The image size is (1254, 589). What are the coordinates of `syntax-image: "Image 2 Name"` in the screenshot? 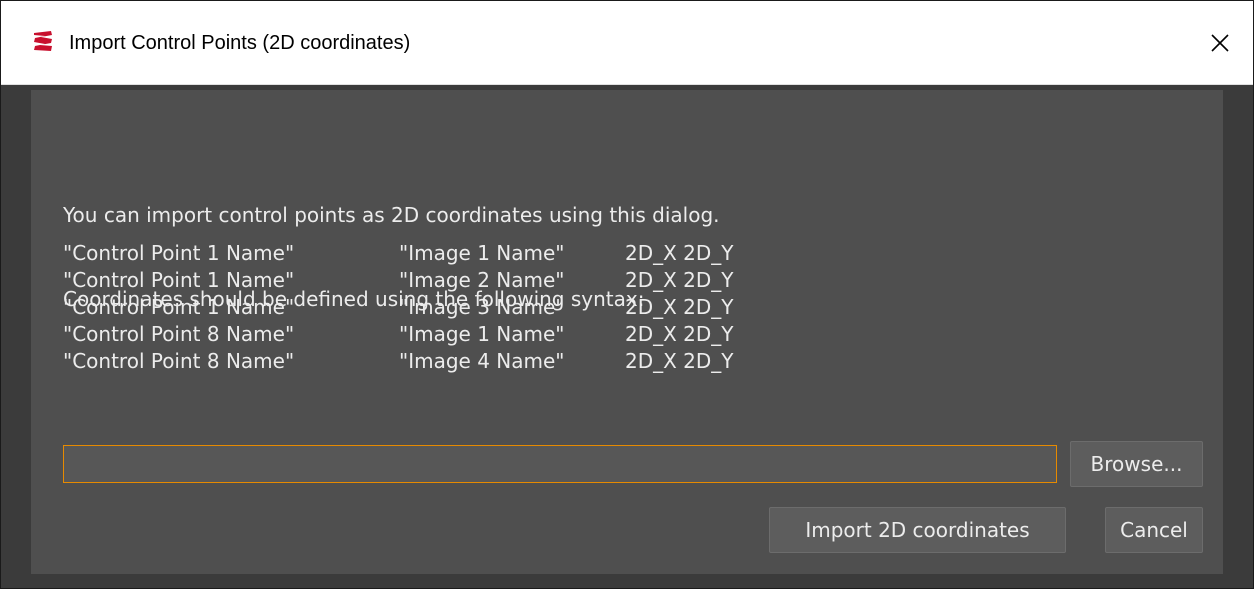 It's located at (482, 280).